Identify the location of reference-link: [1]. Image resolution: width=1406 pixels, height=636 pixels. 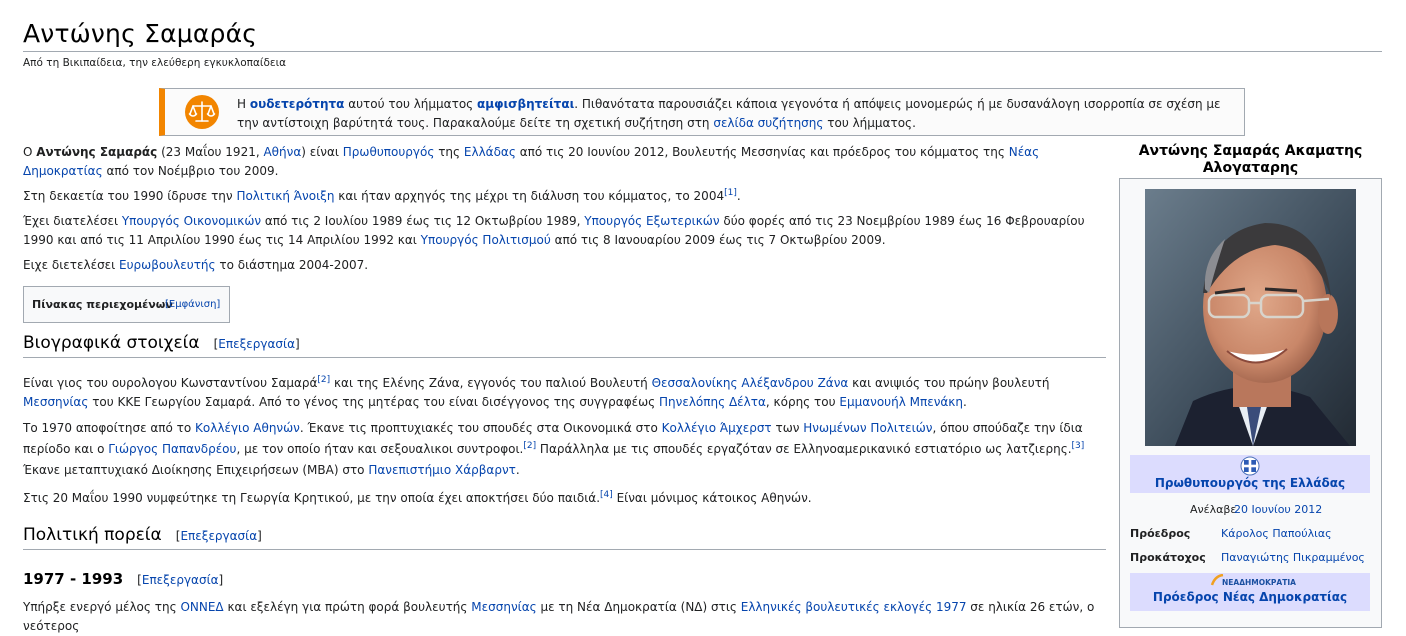
(730, 193).